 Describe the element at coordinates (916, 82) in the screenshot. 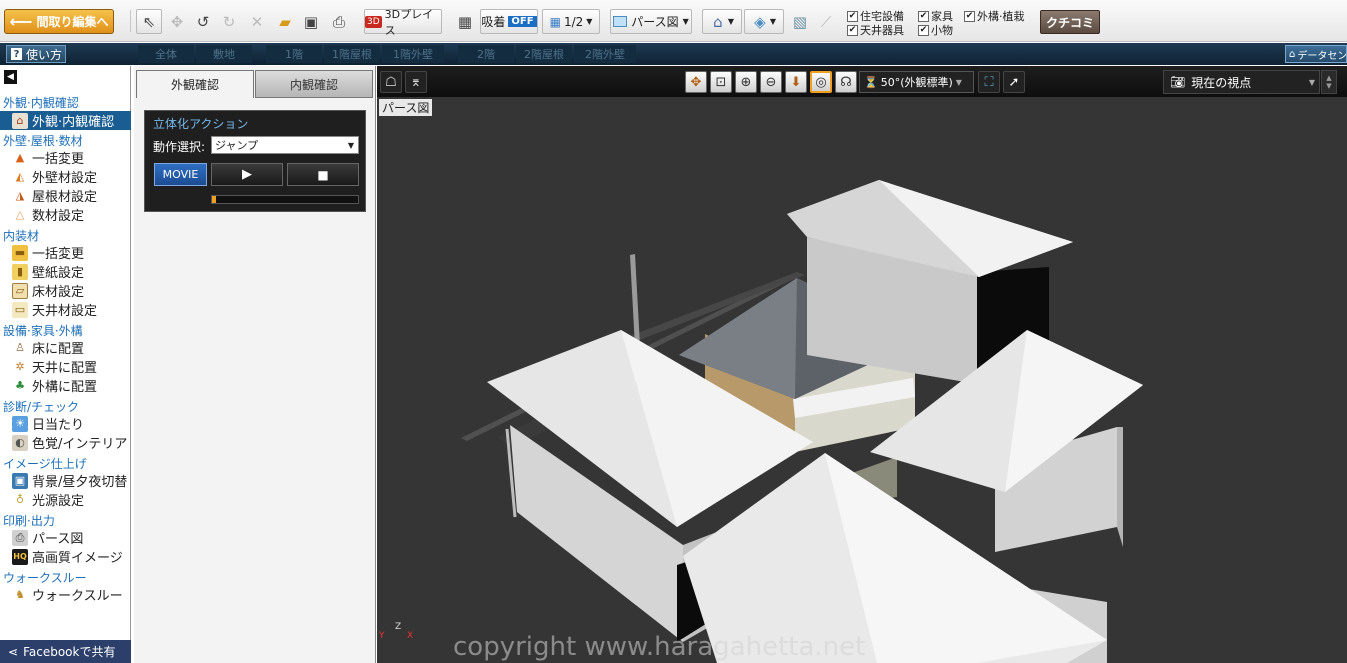

I see `view-angle-dropdown: ⏳ 50°(外観標準) ▼` at that location.